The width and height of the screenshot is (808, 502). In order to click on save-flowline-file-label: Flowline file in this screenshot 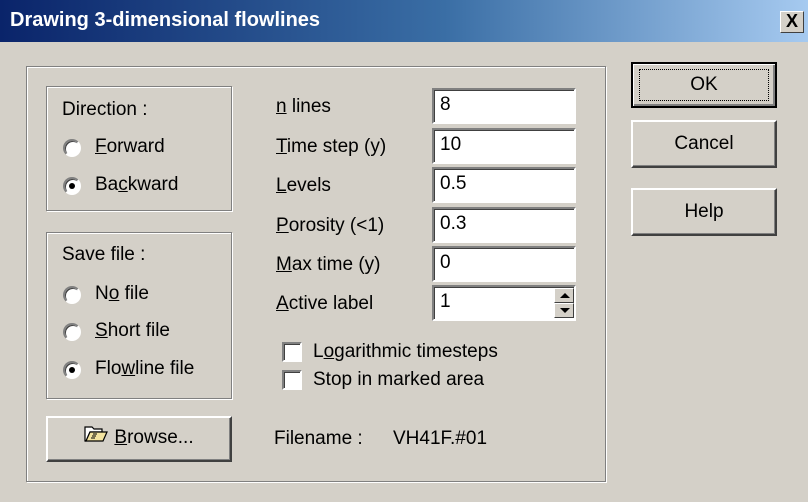, I will do `click(144, 369)`.